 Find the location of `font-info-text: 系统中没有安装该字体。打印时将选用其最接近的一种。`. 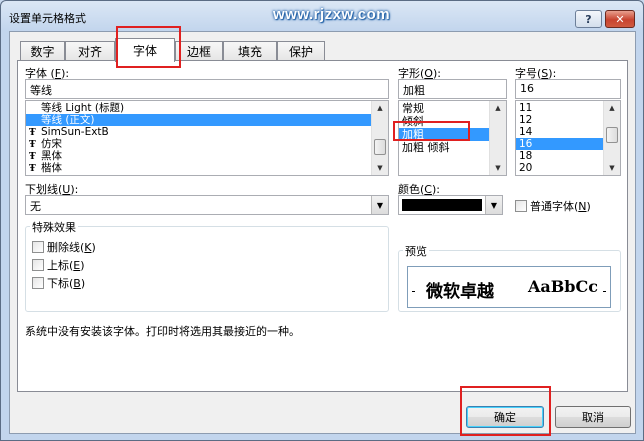

font-info-text: 系统中没有安装该字体。打印时将选用其最接近的一种。 is located at coordinates (162, 331).